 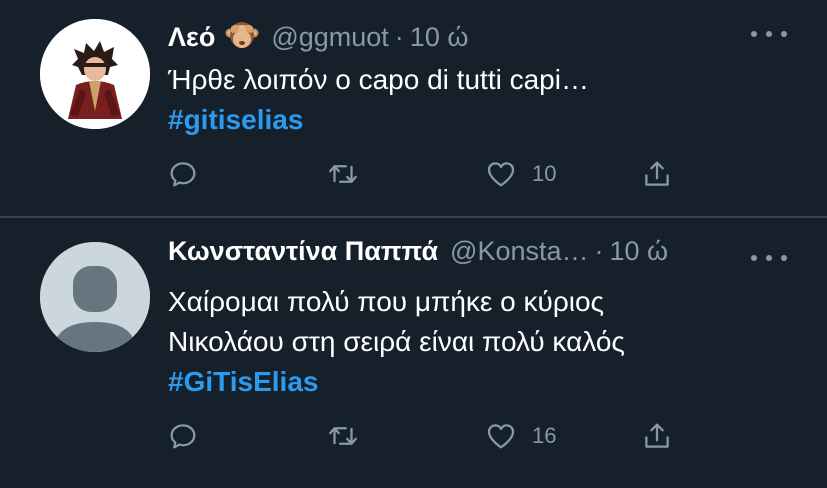 I want to click on hashtag-link: #gitiselias, so click(x=378, y=120).